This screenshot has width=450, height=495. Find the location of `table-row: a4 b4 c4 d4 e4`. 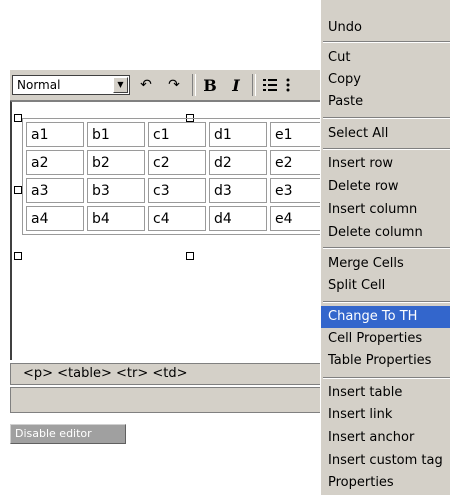

table-row: a4 b4 c4 d4 e4 is located at coordinates (177, 218).